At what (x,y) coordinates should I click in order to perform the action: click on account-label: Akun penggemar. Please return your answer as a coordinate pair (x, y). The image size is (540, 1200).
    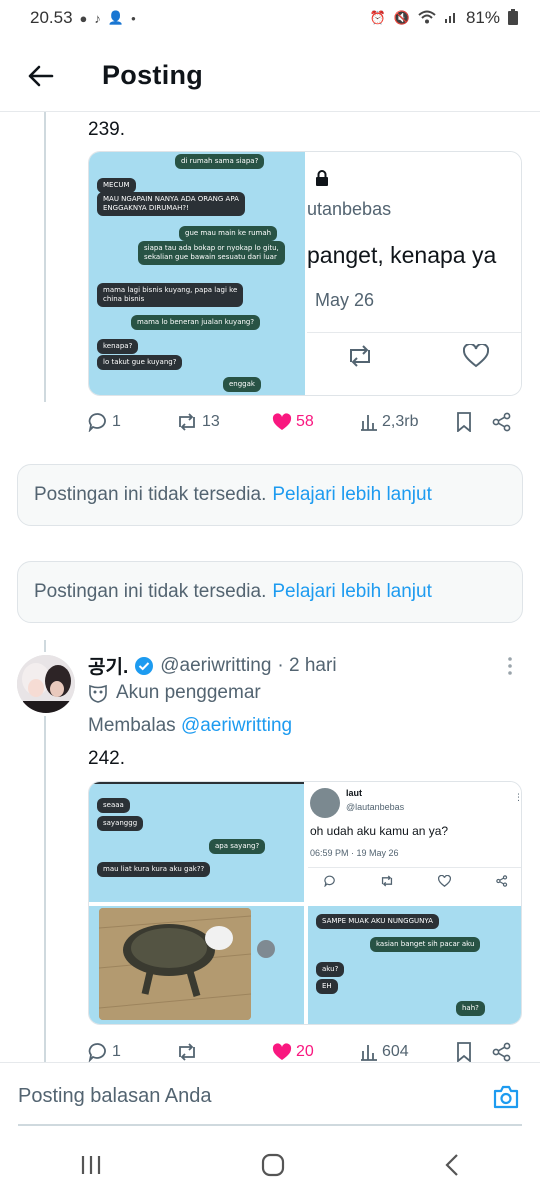
    Looking at the image, I should click on (174, 693).